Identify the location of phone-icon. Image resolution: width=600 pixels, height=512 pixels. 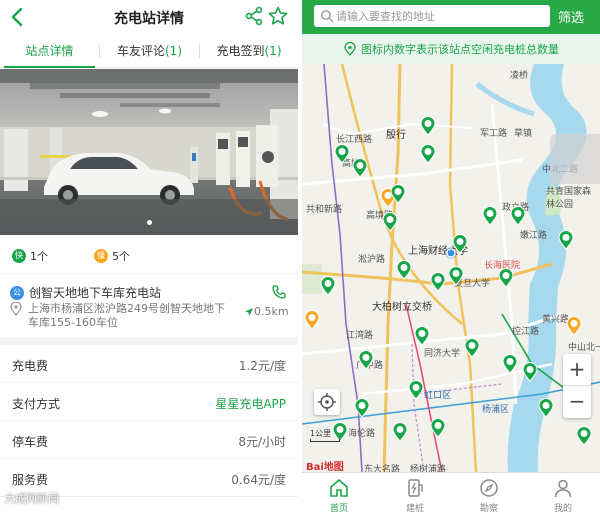
(279, 292).